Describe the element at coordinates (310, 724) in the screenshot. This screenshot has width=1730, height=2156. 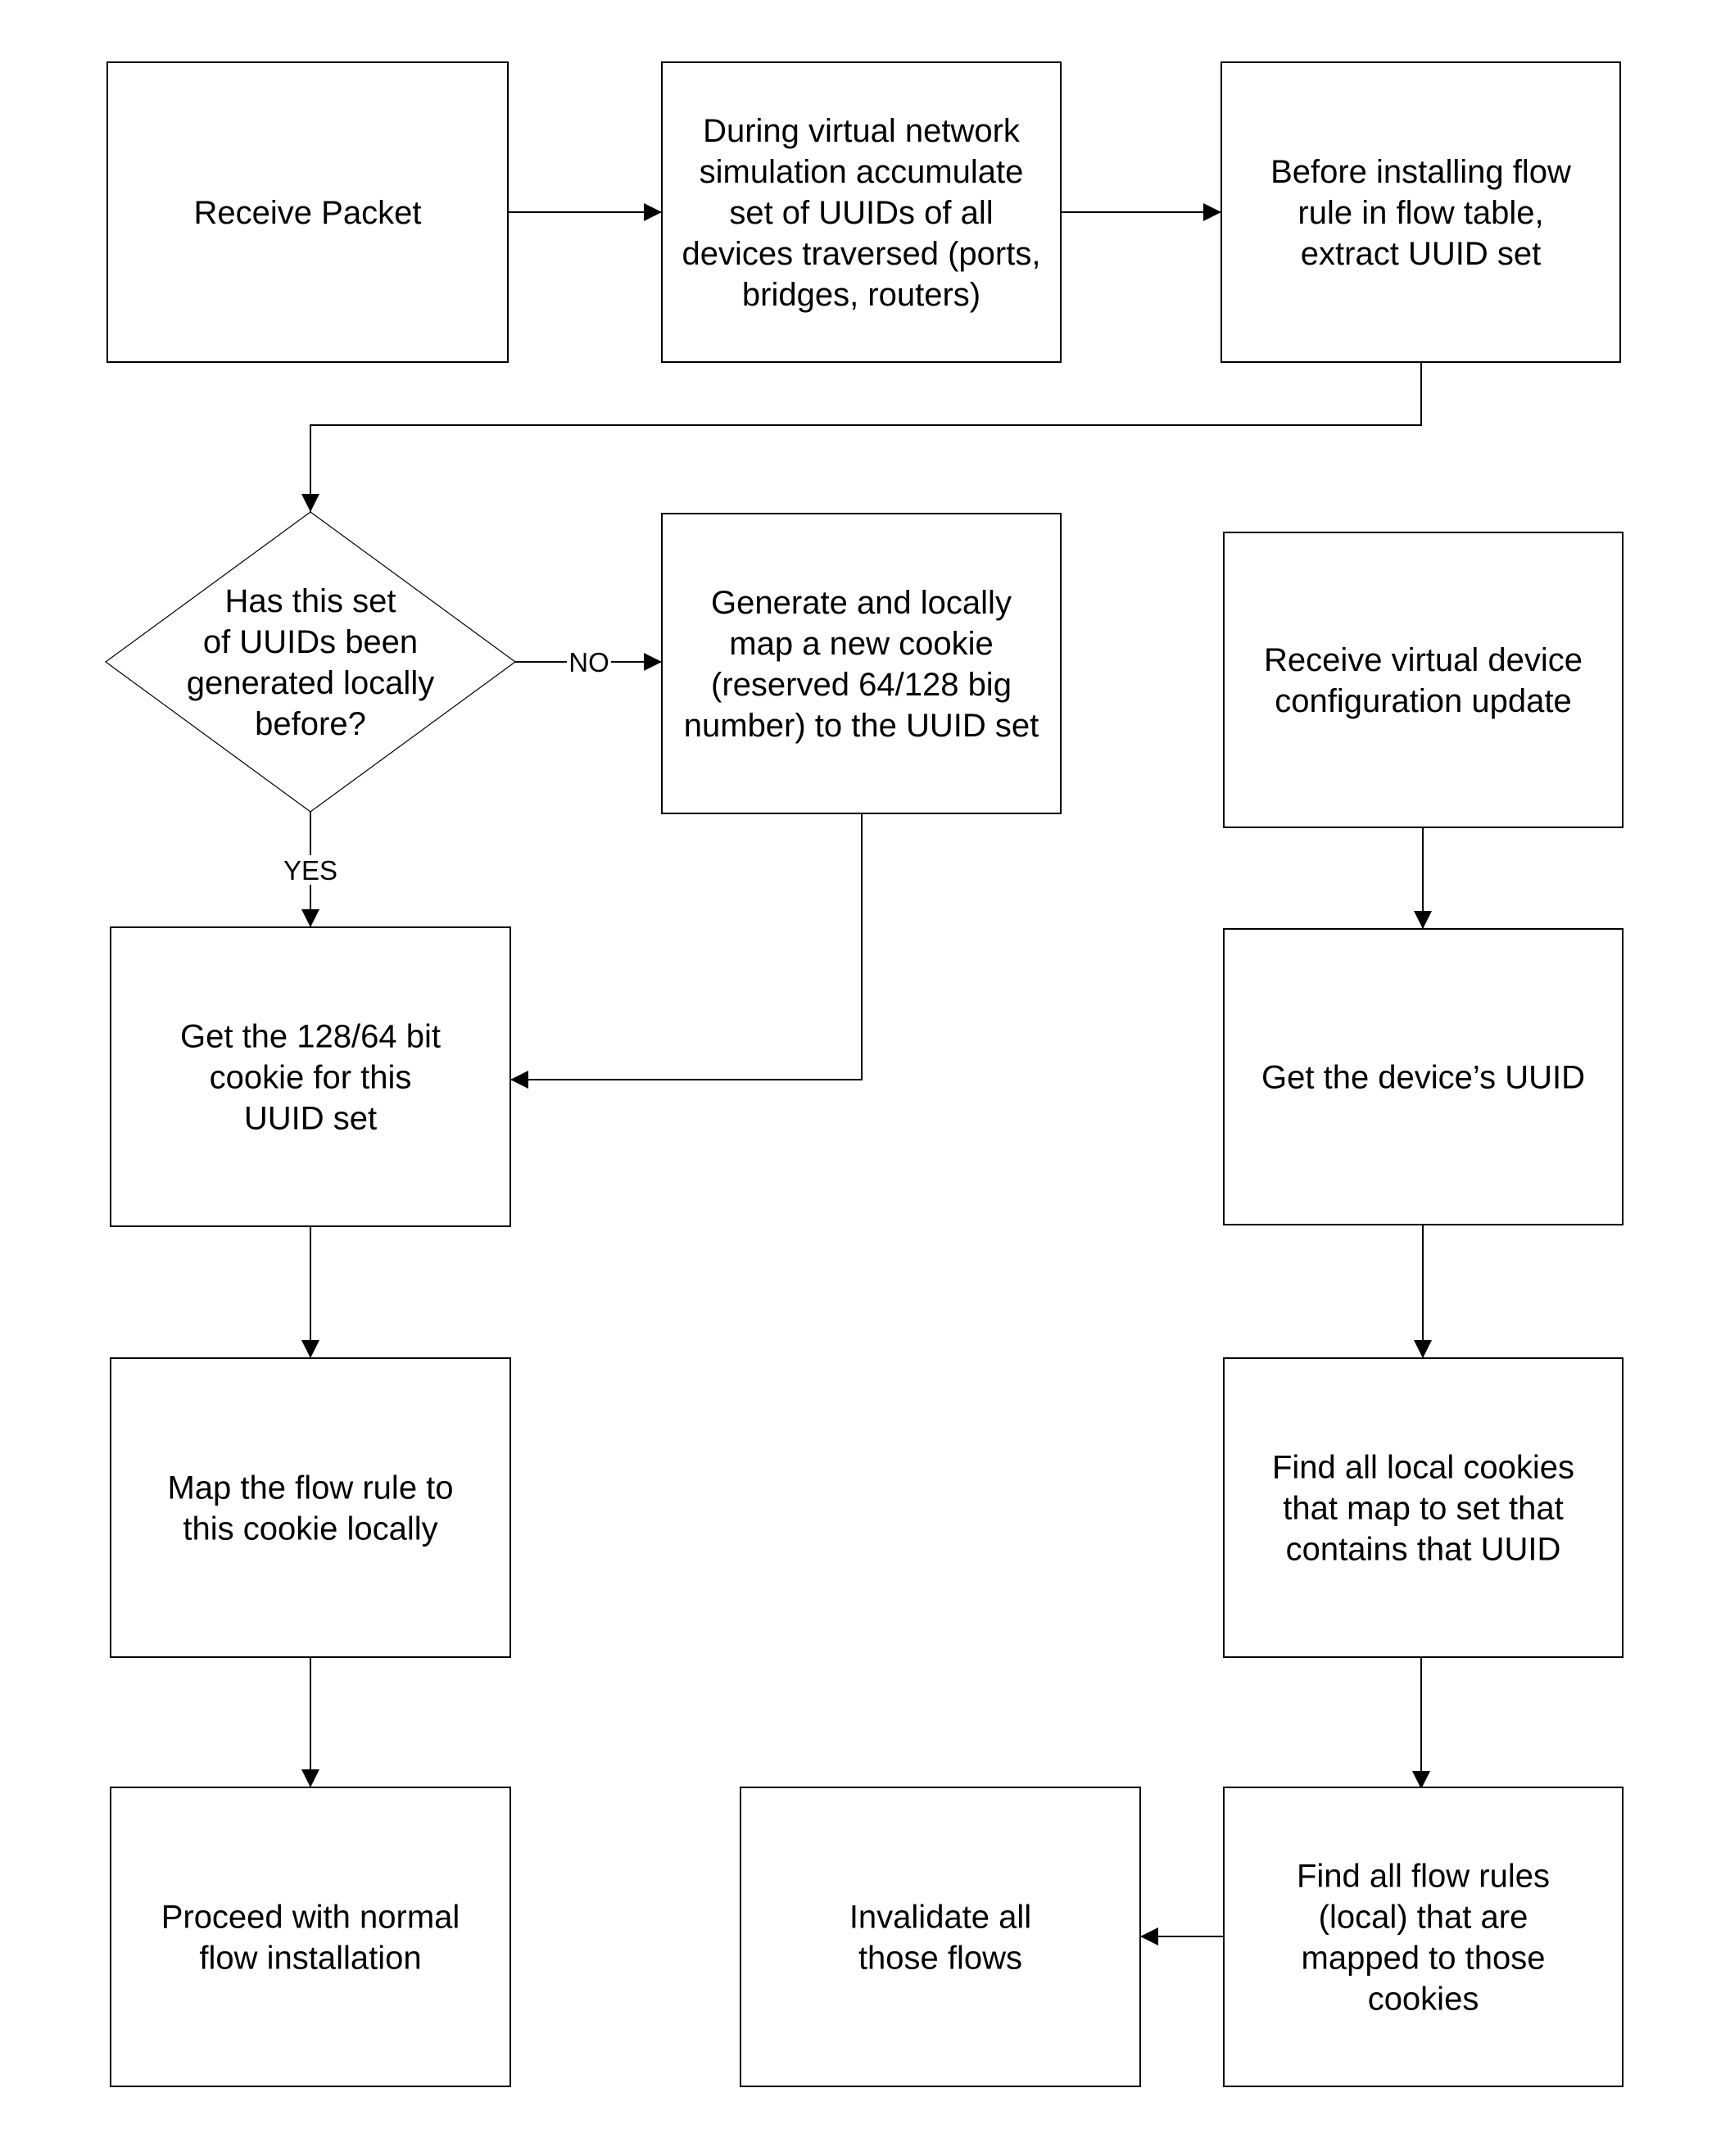
I see `node-text-line: before?` at that location.